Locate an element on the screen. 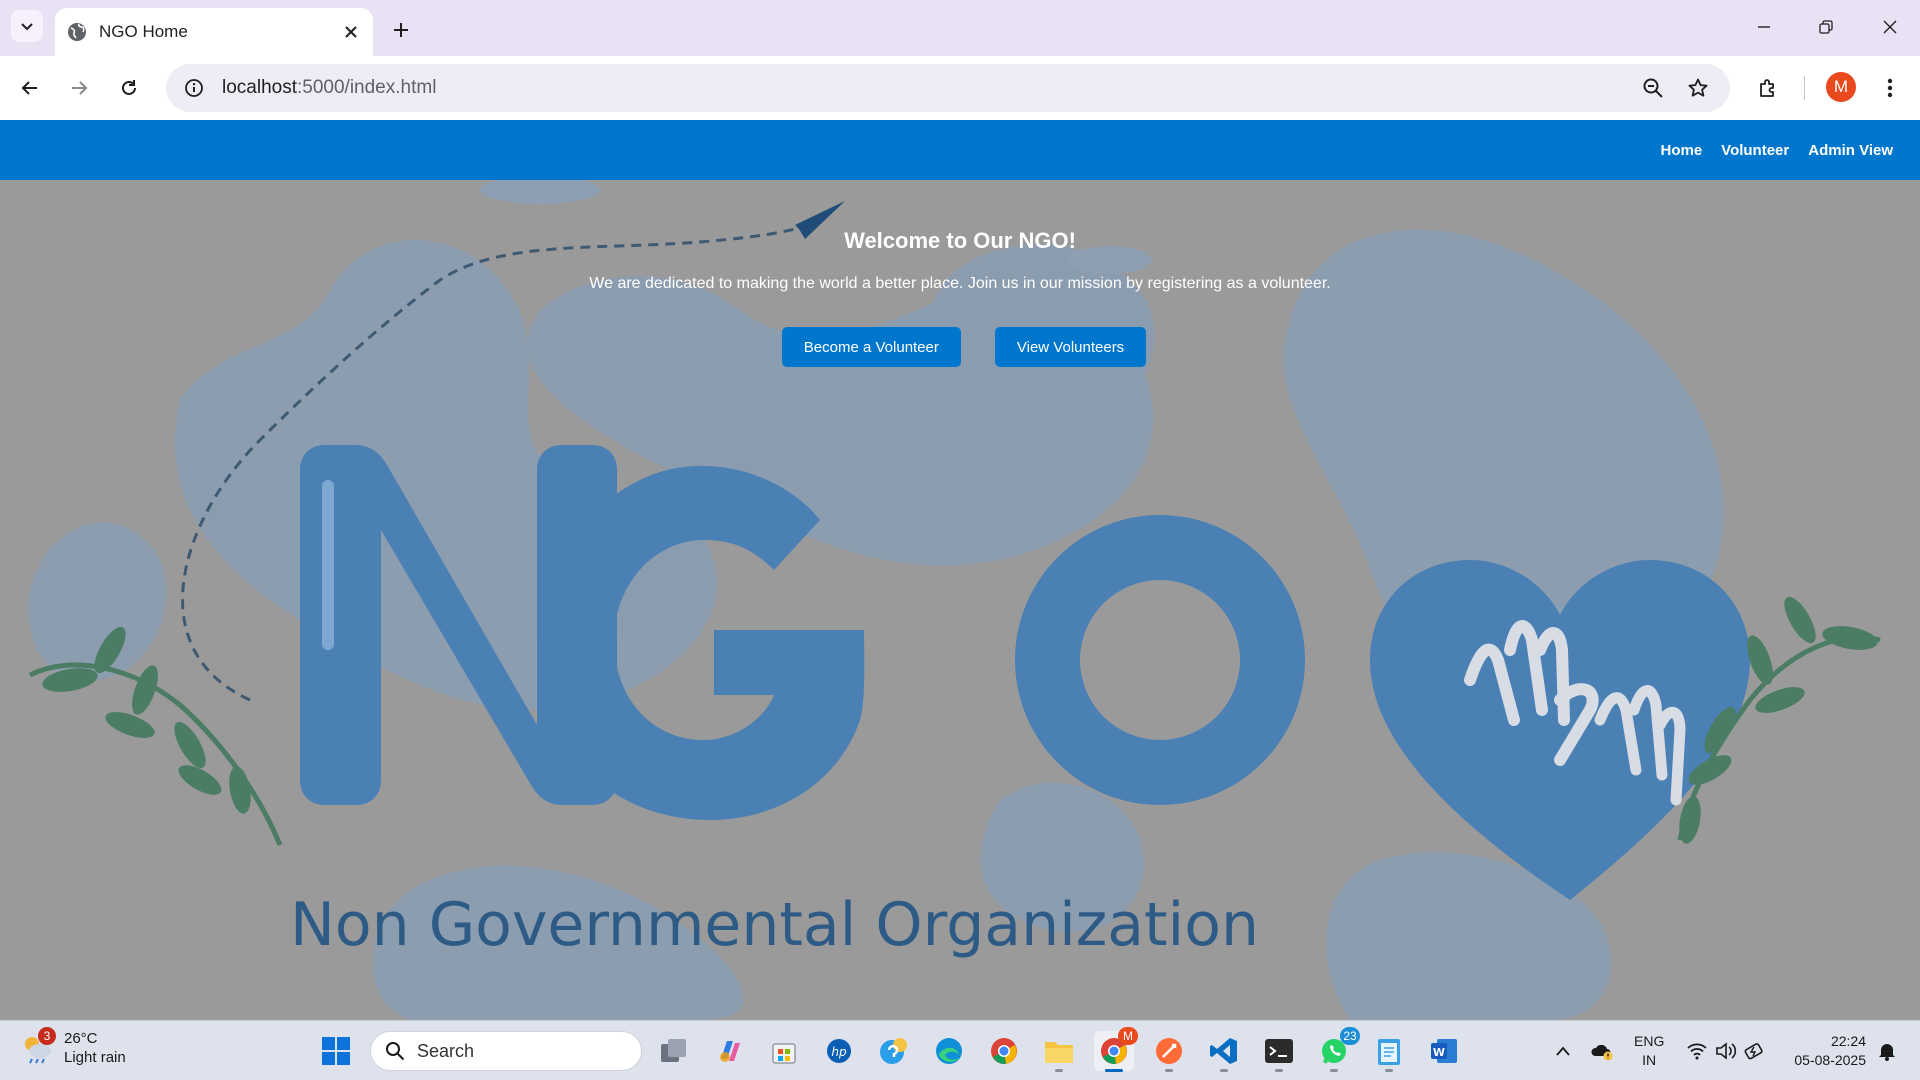 The height and width of the screenshot is (1080, 1920). taskbar-chrome is located at coordinates (1004, 1051).